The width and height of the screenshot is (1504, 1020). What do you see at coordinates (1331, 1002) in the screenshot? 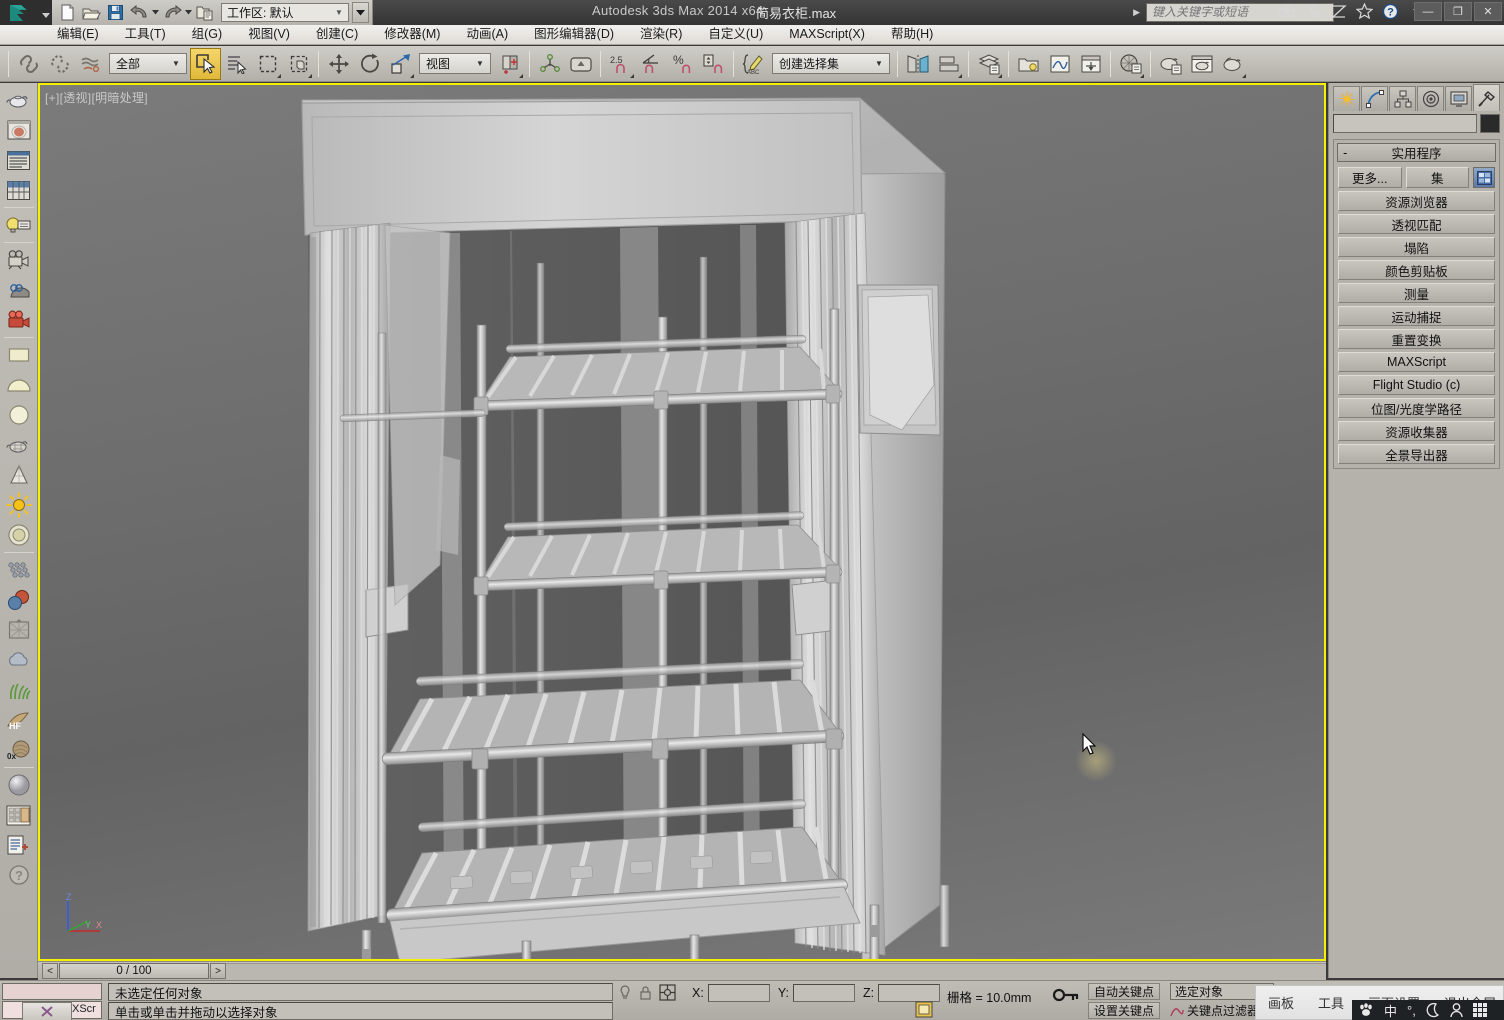
I see `recorder-tools-button: 工具` at bounding box center [1331, 1002].